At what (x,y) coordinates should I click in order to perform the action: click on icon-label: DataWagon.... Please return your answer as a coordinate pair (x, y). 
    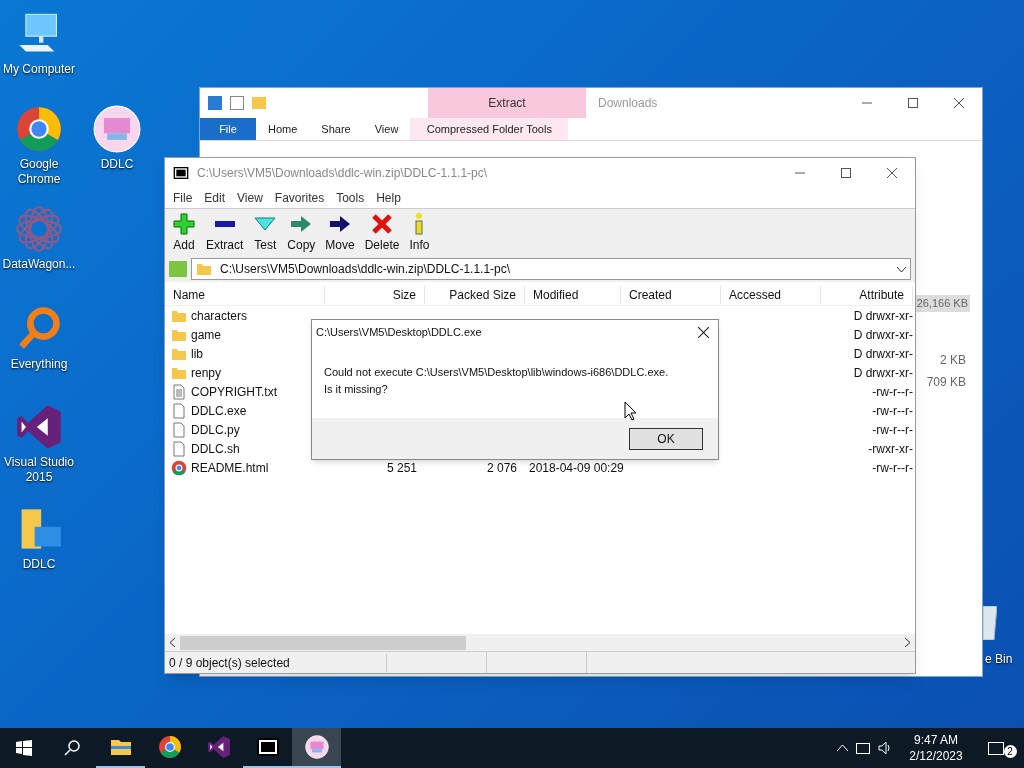
    Looking at the image, I should click on (39, 264).